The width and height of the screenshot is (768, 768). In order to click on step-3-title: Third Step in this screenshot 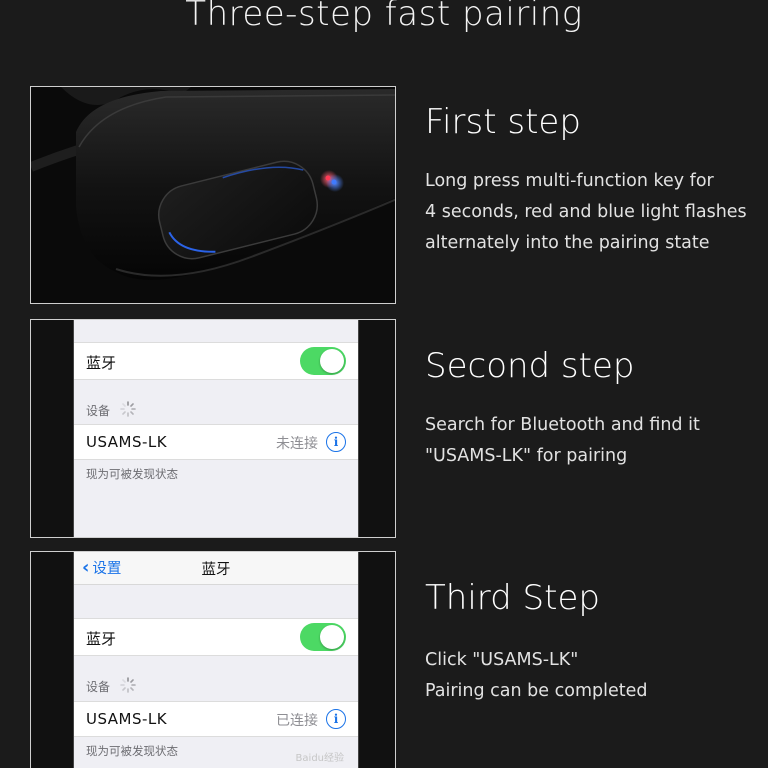, I will do `click(512, 598)`.